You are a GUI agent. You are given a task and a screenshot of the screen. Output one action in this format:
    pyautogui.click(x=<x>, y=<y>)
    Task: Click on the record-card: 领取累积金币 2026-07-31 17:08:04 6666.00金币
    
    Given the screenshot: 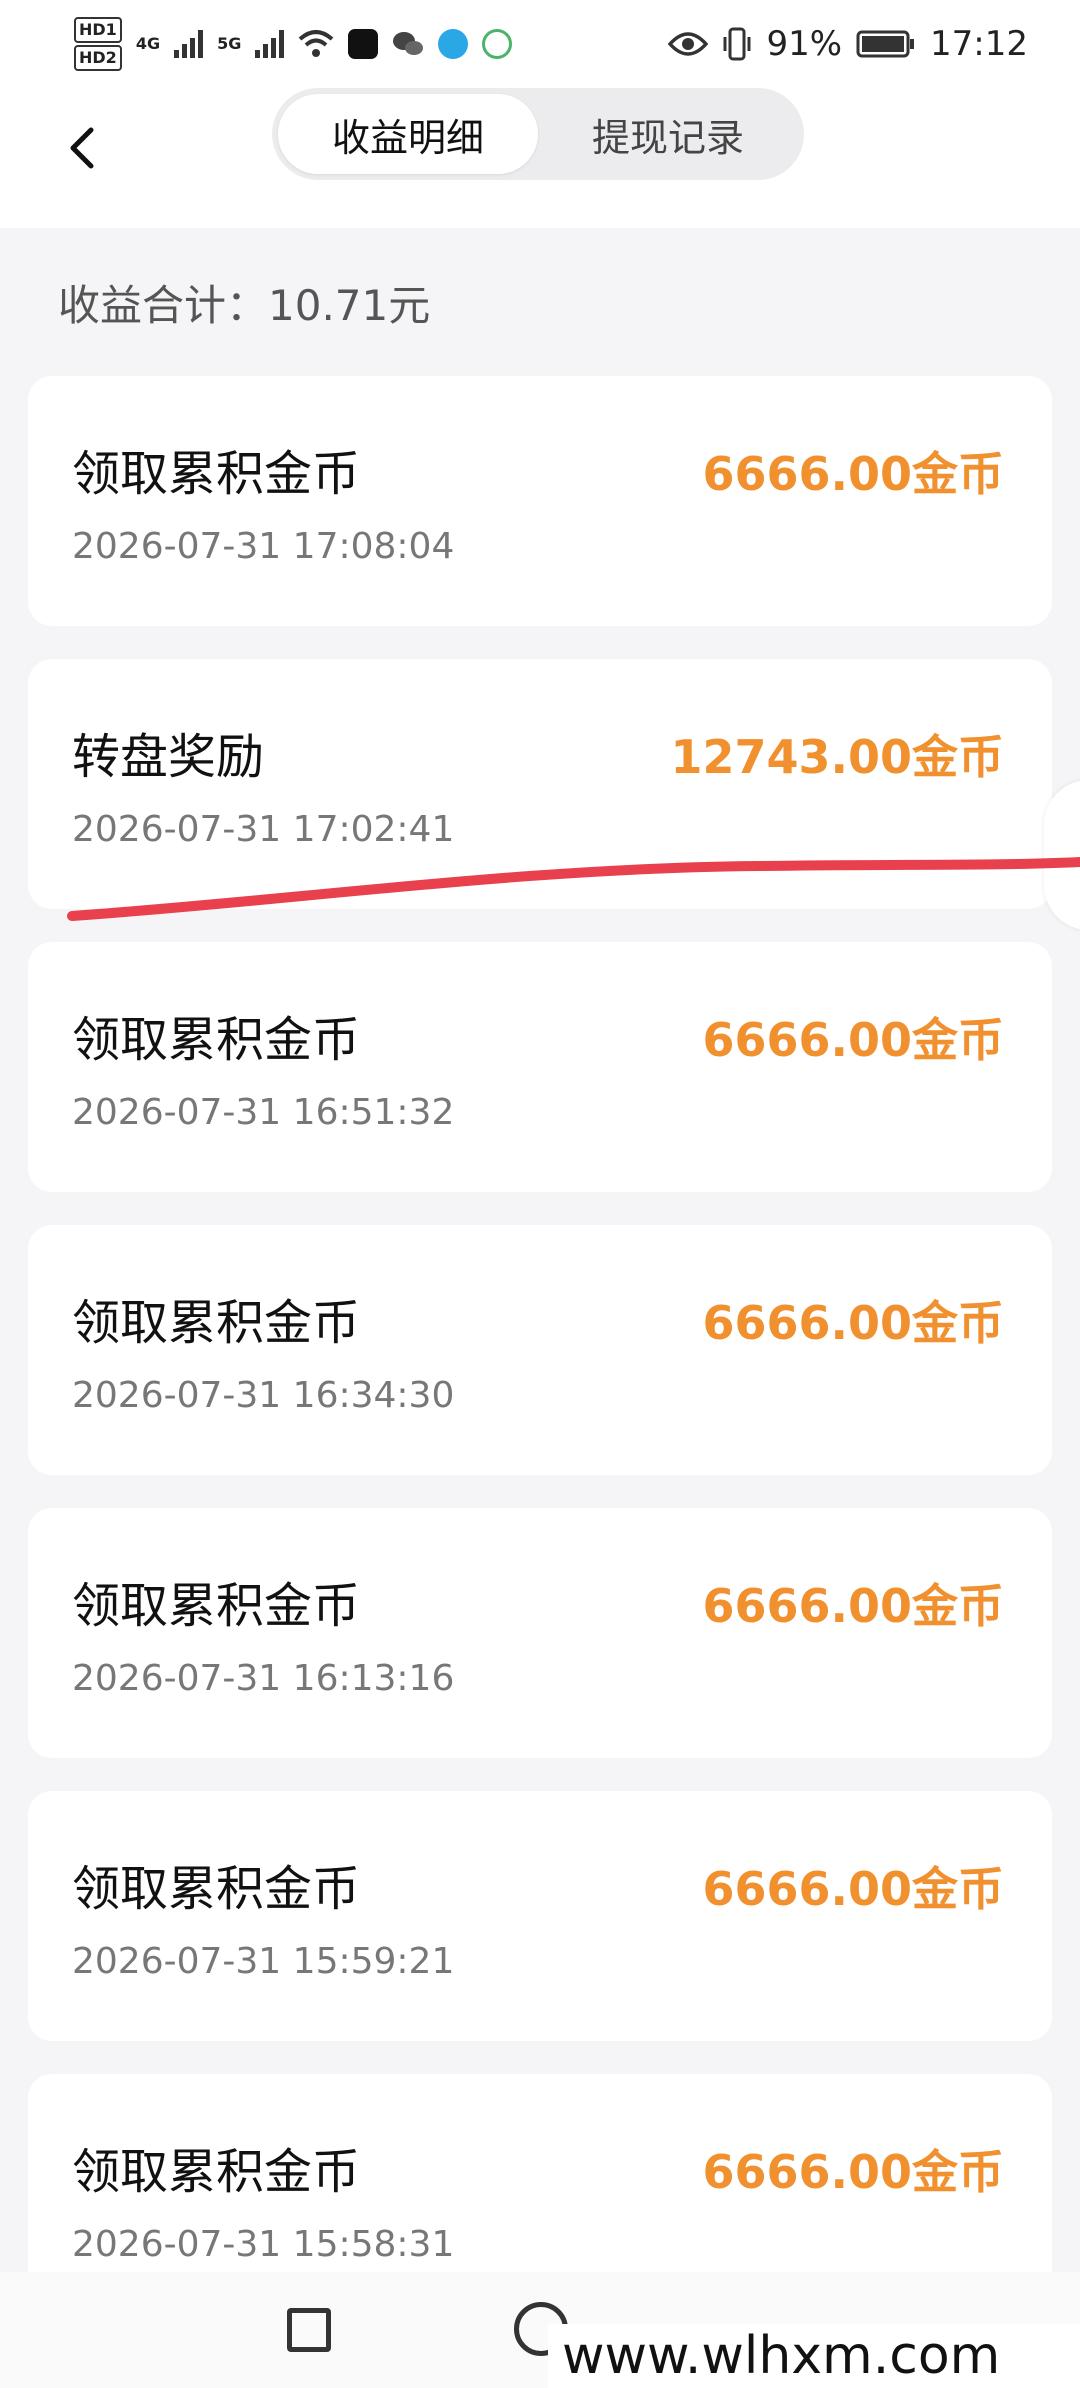 What is the action you would take?
    pyautogui.click(x=540, y=501)
    